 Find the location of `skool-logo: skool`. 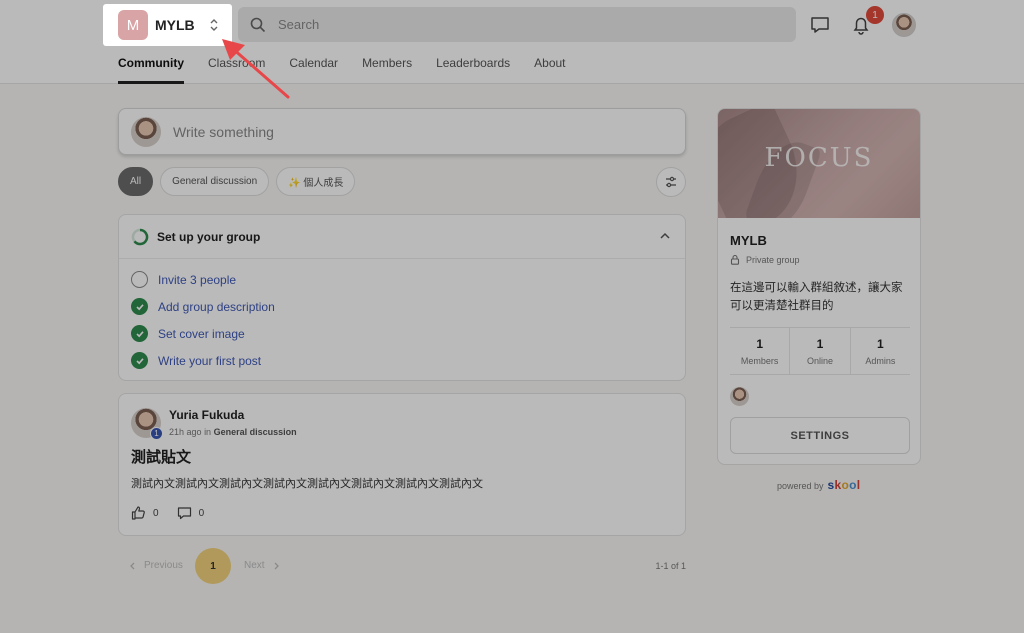

skool-logo: skool is located at coordinates (844, 485).